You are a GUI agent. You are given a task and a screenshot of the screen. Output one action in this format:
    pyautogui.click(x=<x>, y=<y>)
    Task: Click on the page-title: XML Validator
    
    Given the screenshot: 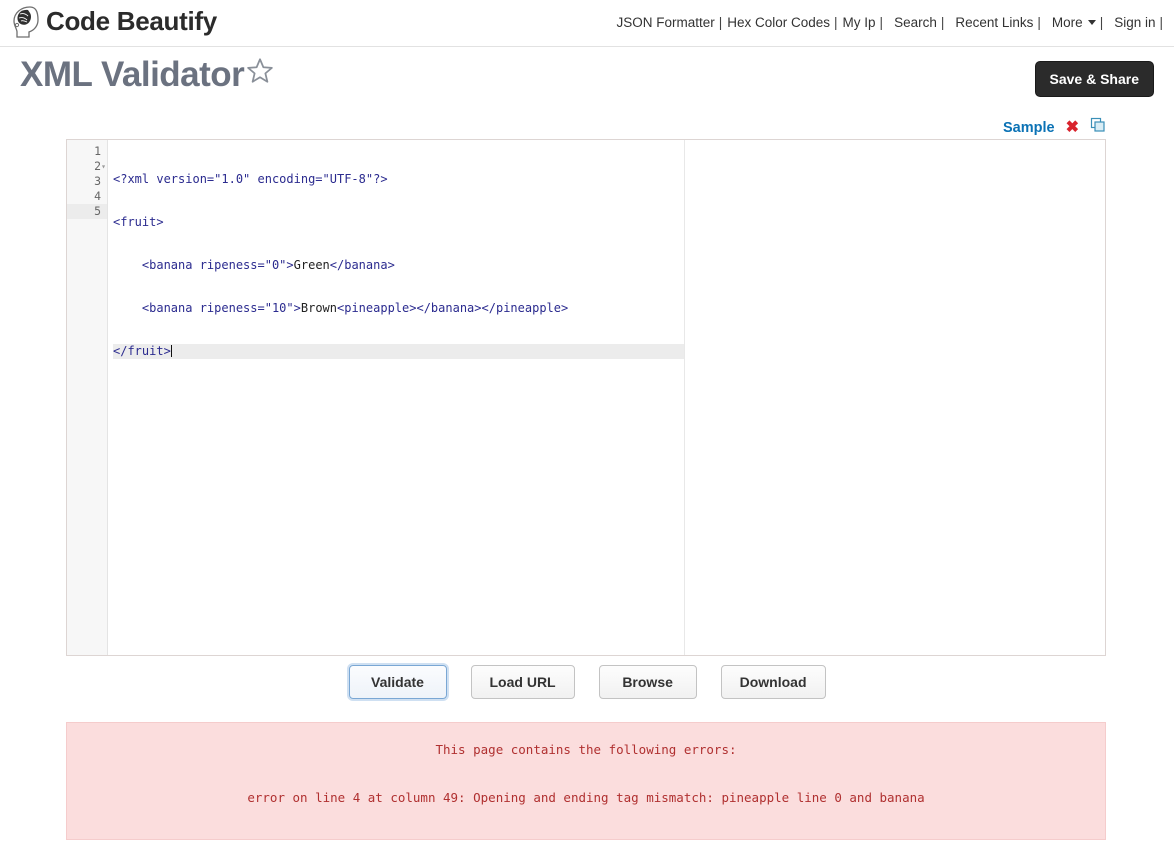 What is the action you would take?
    pyautogui.click(x=147, y=75)
    